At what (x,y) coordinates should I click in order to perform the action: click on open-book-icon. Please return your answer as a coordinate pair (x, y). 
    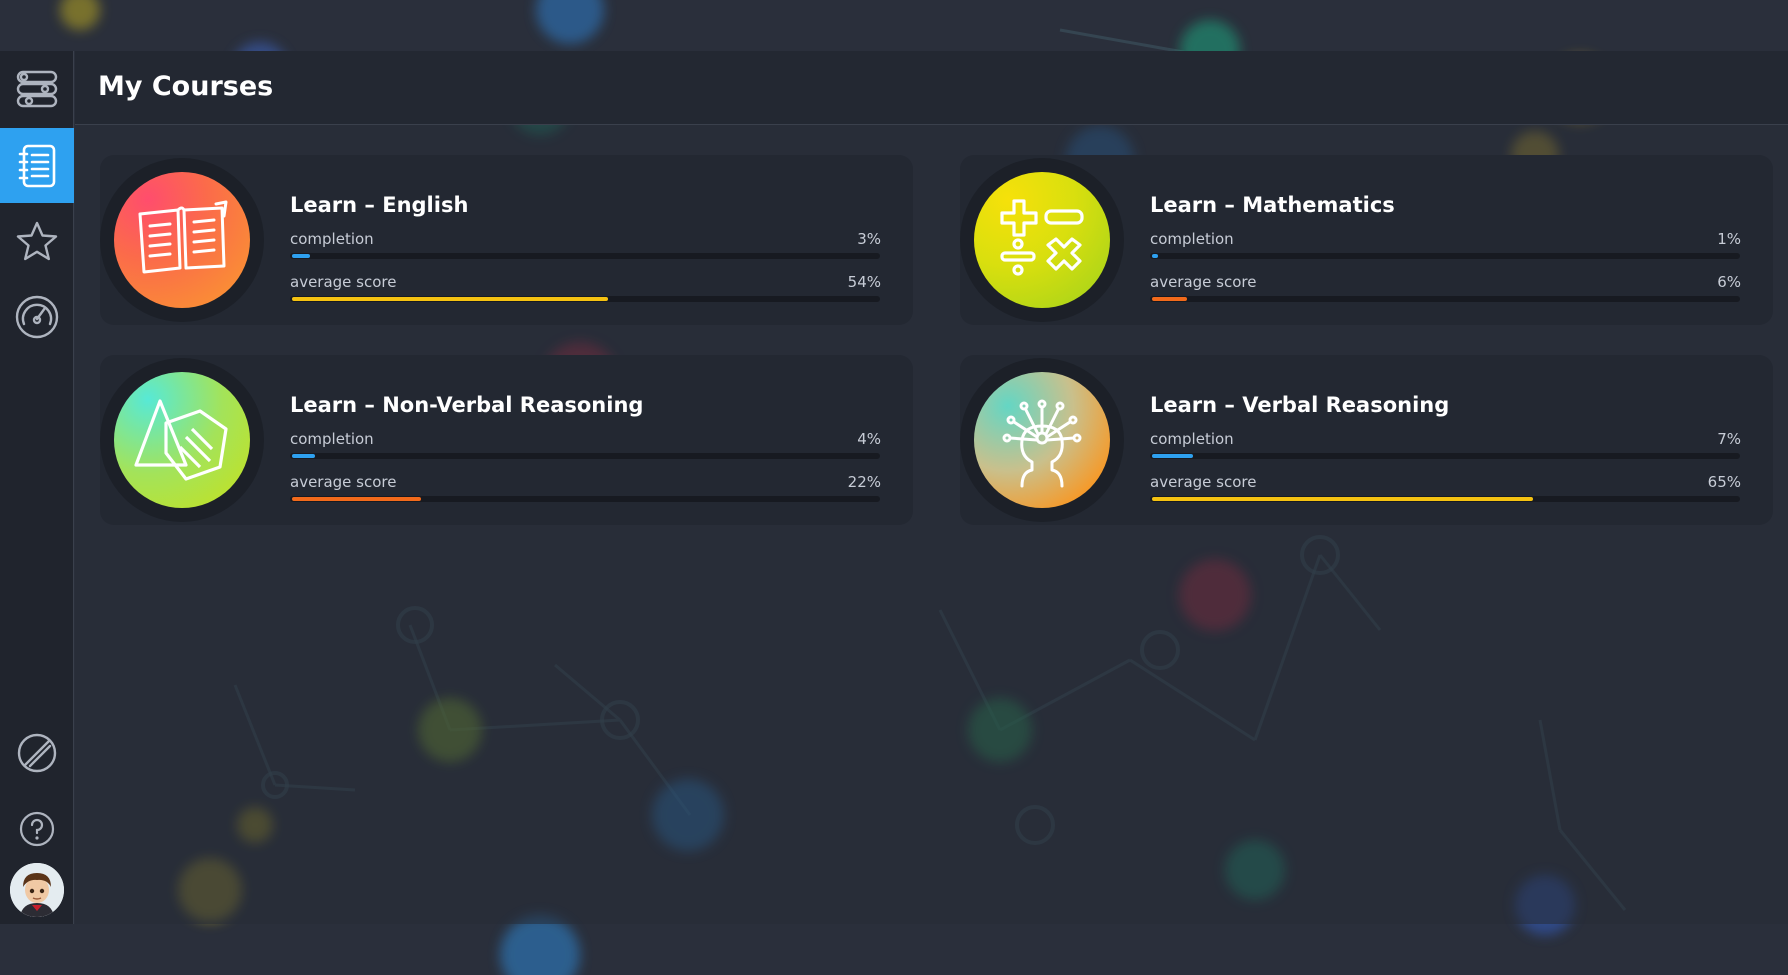
    Looking at the image, I should click on (183, 237).